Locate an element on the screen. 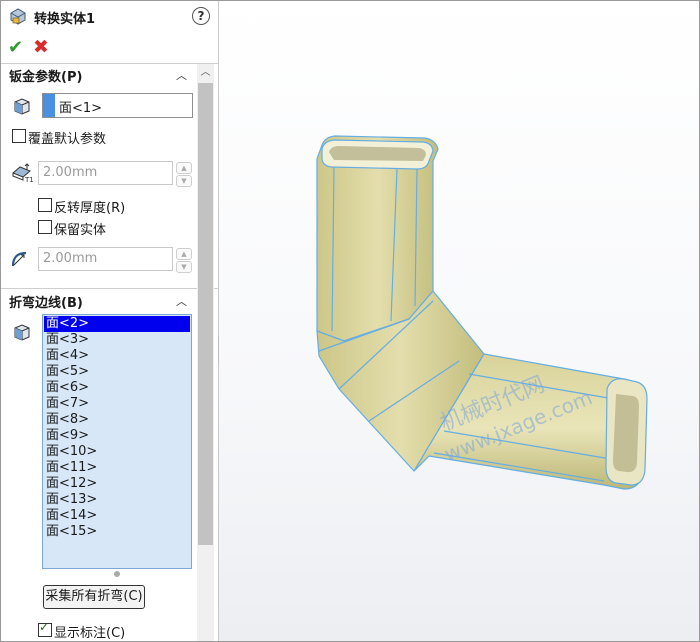 The height and width of the screenshot is (642, 700). reverse-thickness-label: 反转厚度(R) is located at coordinates (90, 208).